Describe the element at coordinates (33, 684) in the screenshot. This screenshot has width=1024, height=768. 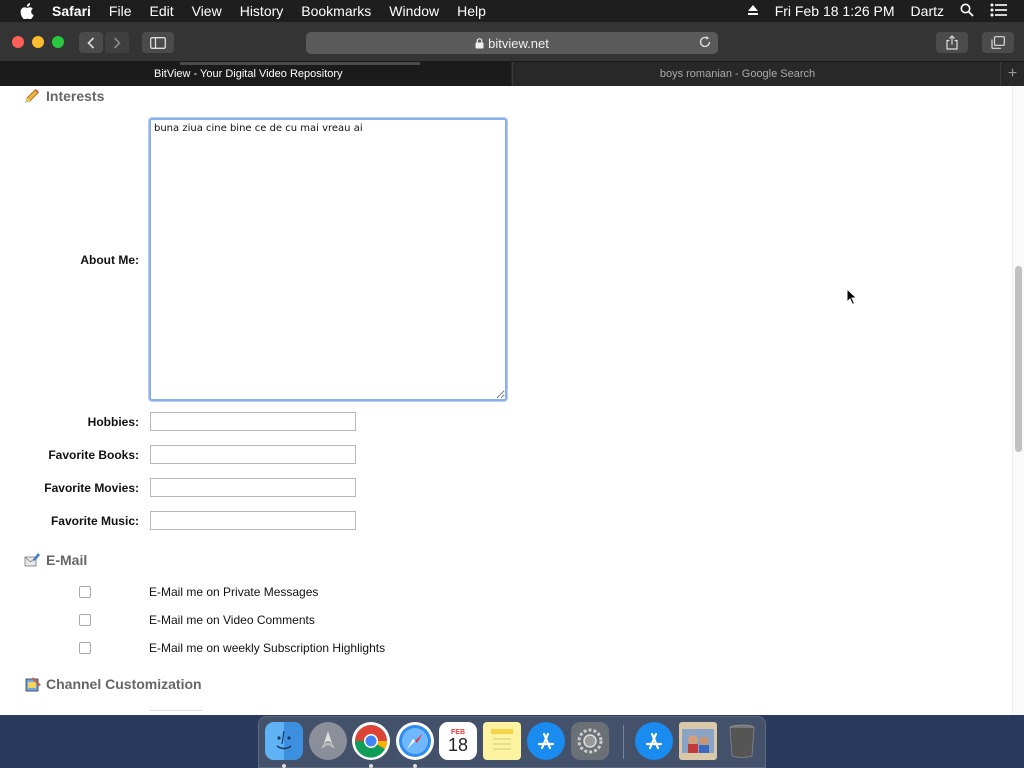
I see `paint-palette-icon` at that location.